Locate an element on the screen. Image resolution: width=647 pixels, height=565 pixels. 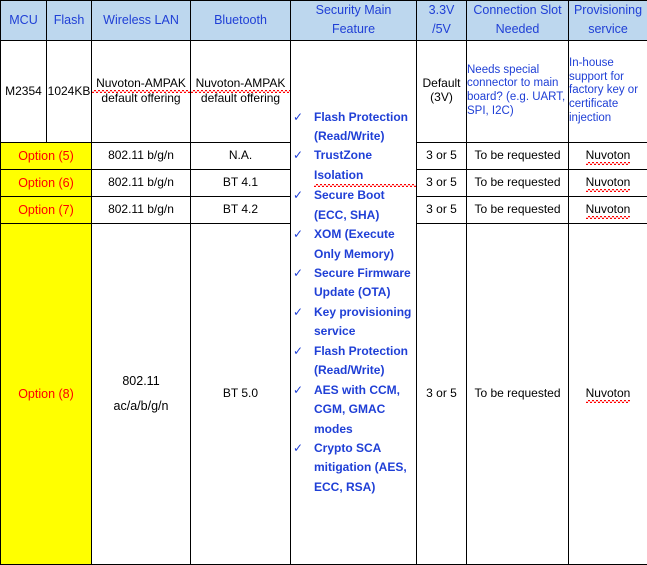
list-item: ✓ Secure Boot (ECC, SHA) is located at coordinates (353, 205).